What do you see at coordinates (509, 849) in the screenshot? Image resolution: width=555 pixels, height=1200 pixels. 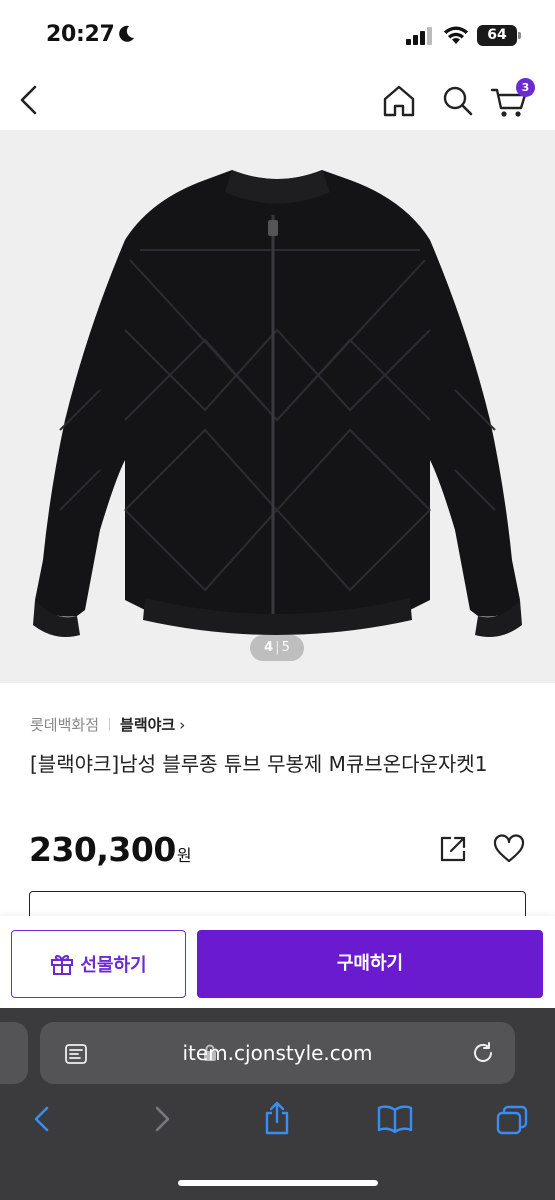 I see `like-button` at bounding box center [509, 849].